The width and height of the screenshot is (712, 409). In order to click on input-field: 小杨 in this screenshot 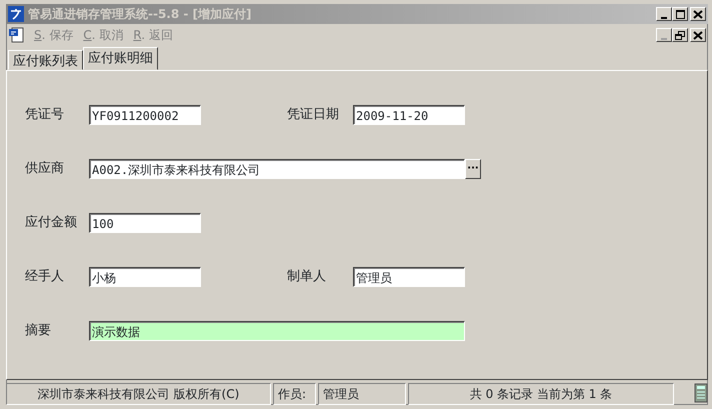, I will do `click(145, 277)`.